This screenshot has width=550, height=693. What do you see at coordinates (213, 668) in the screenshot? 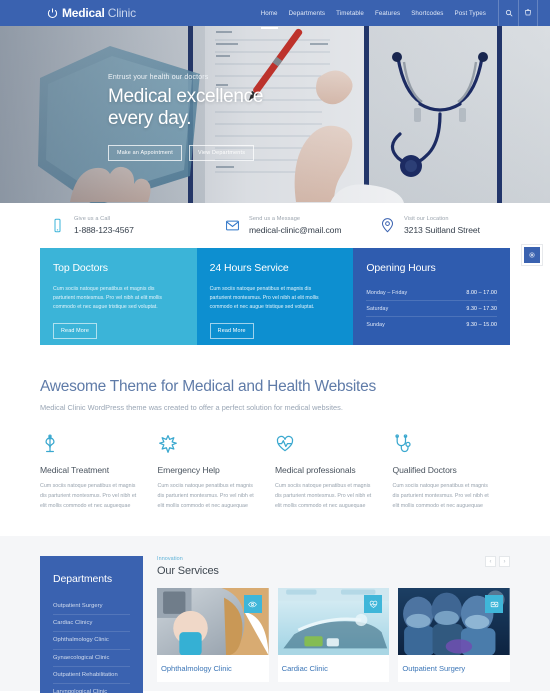
I see `service-card-title: Ophthalmology Clinic` at bounding box center [213, 668].